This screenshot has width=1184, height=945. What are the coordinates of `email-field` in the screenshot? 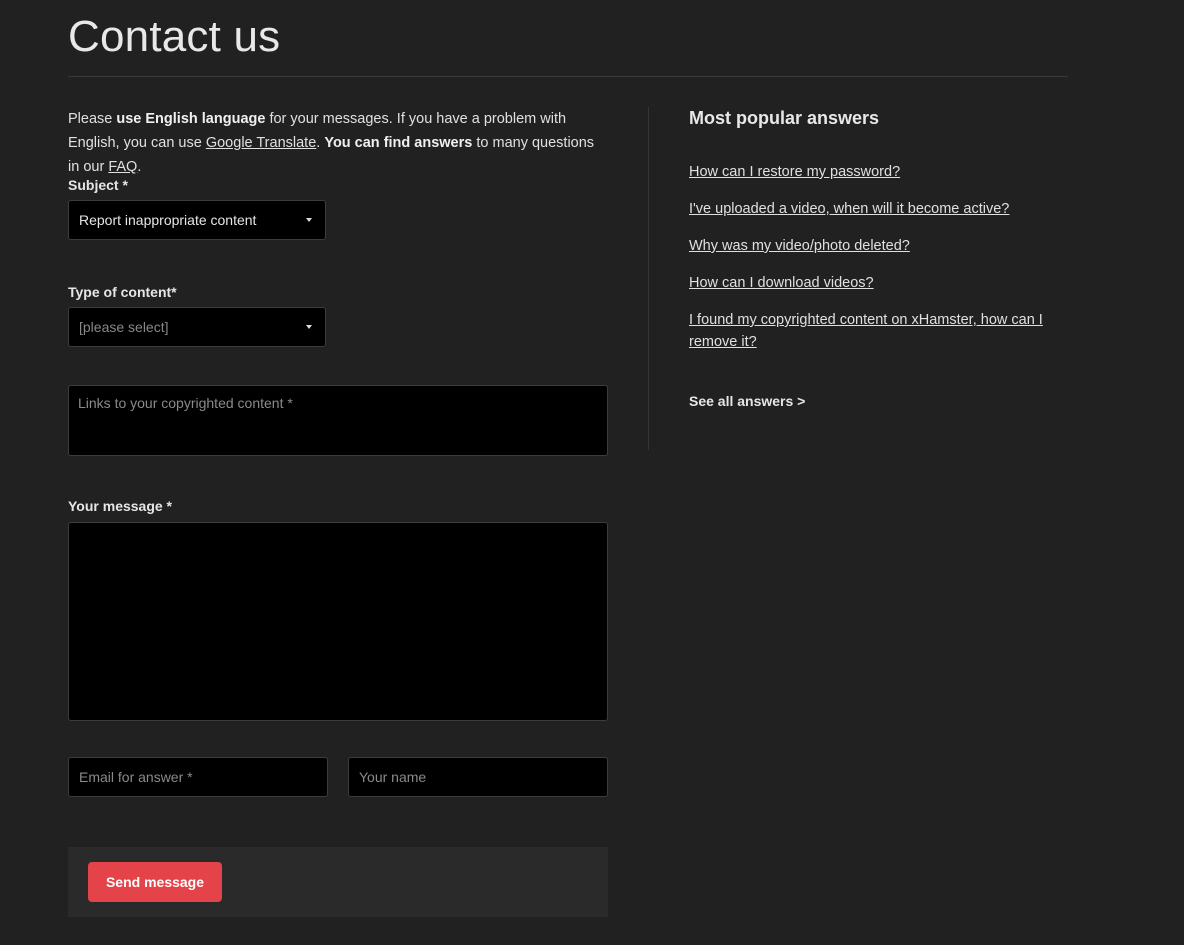 It's located at (198, 777).